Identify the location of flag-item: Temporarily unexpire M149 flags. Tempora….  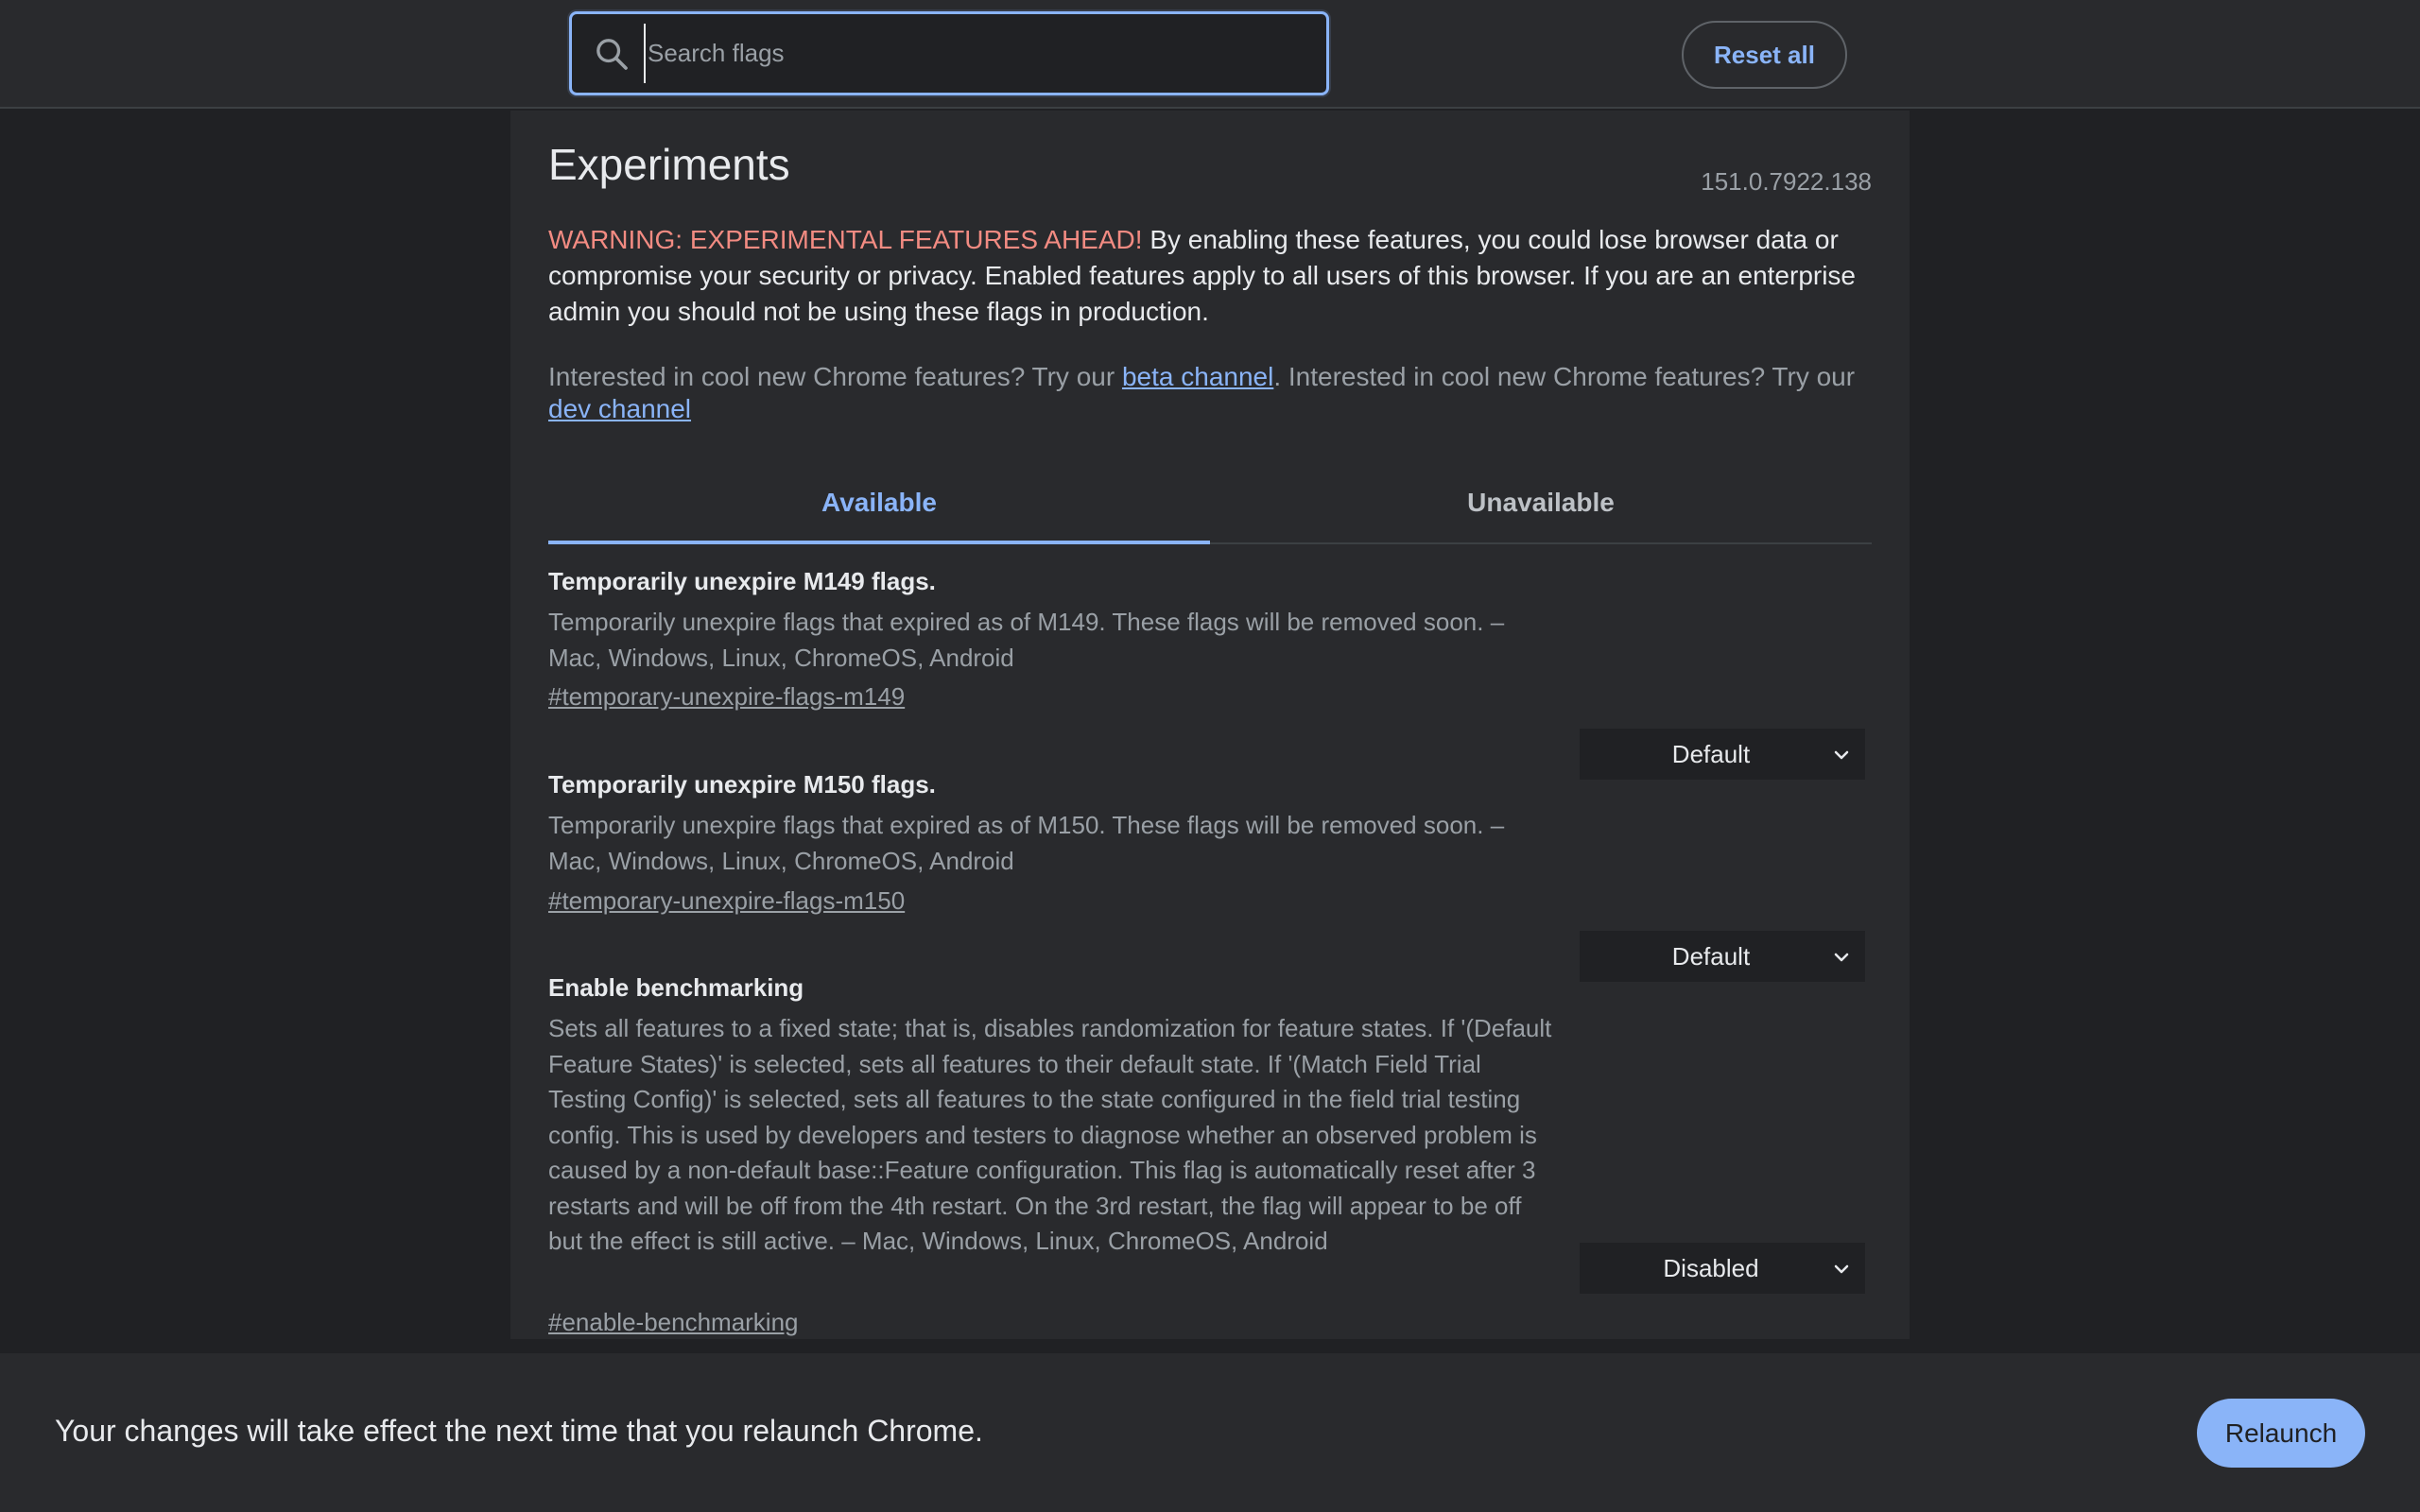
(1210, 673).